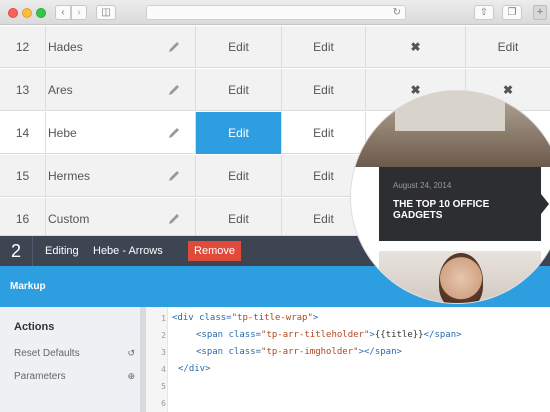 The width and height of the screenshot is (550, 412). I want to click on row-name: Custom, so click(121, 219).